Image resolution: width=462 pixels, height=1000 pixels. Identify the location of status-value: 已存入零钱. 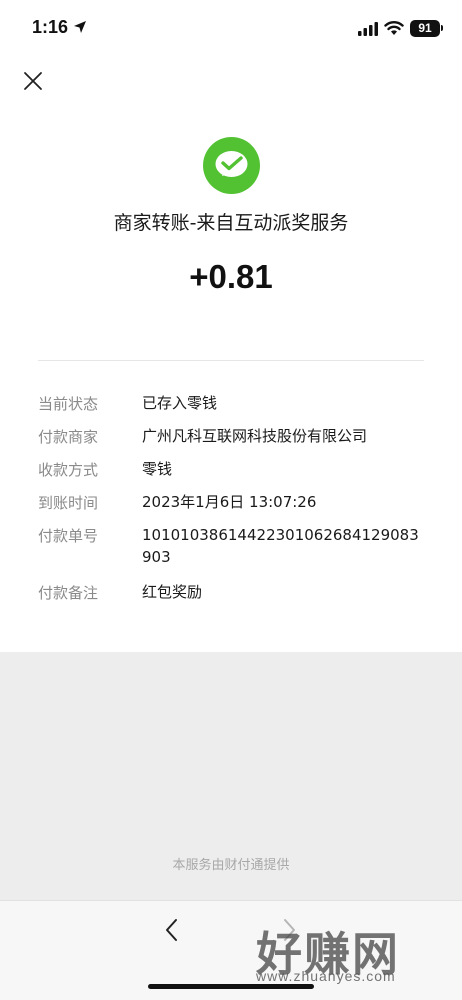
(180, 403).